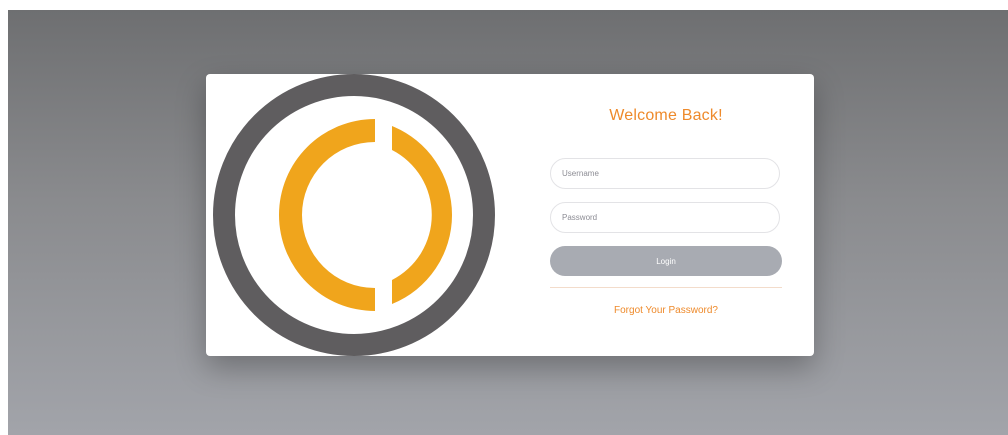 The image size is (1008, 435). Describe the element at coordinates (666, 115) in the screenshot. I see `welcome-title: Welcome Back!` at that location.